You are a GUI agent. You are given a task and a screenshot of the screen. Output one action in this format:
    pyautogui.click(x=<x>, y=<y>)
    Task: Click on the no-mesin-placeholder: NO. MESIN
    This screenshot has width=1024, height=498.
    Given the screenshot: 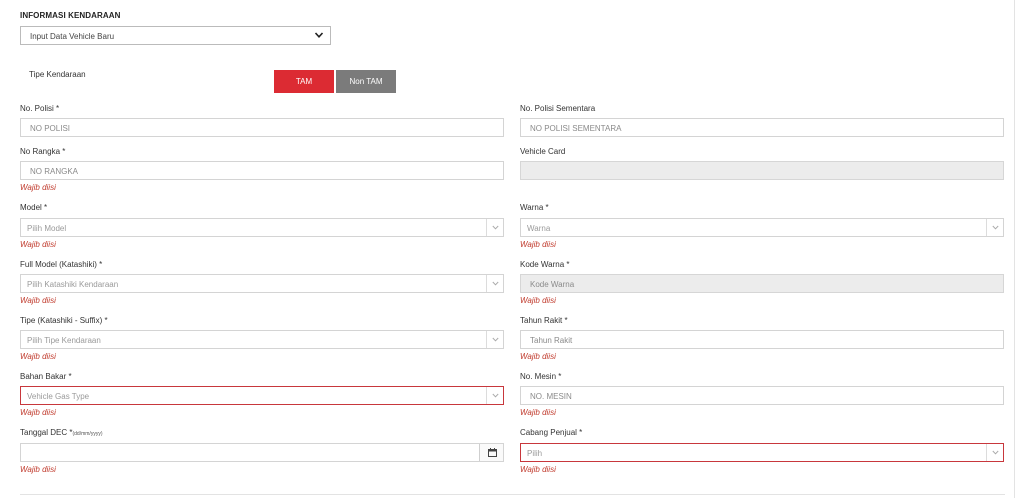 What is the action you would take?
    pyautogui.click(x=551, y=396)
    